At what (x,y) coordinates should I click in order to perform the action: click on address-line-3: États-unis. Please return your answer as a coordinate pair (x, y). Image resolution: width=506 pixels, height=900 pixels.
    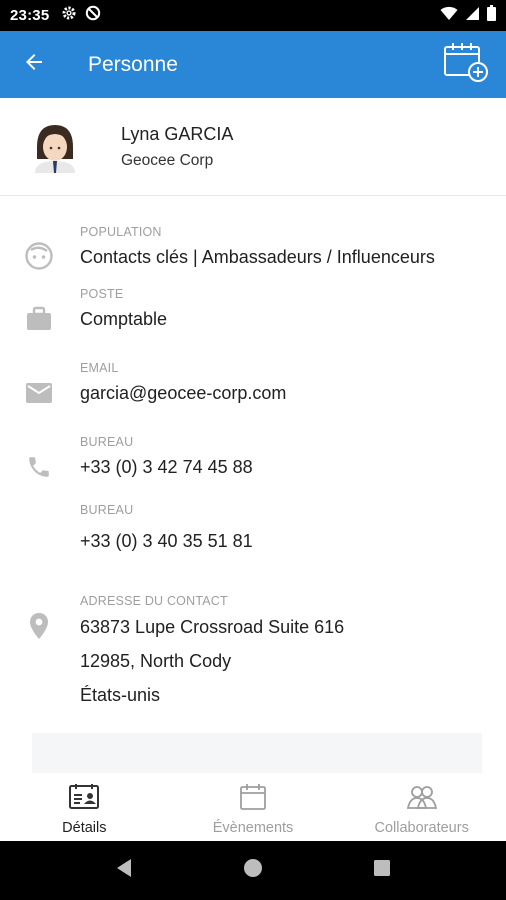
    Looking at the image, I should click on (120, 695).